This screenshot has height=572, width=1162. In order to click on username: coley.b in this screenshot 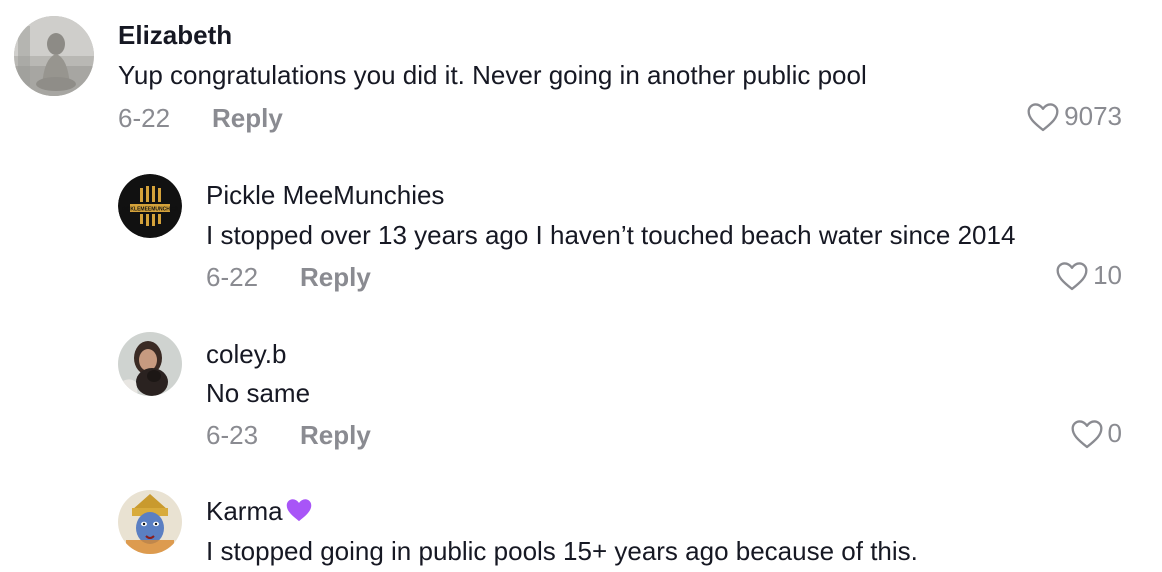, I will do `click(246, 354)`.